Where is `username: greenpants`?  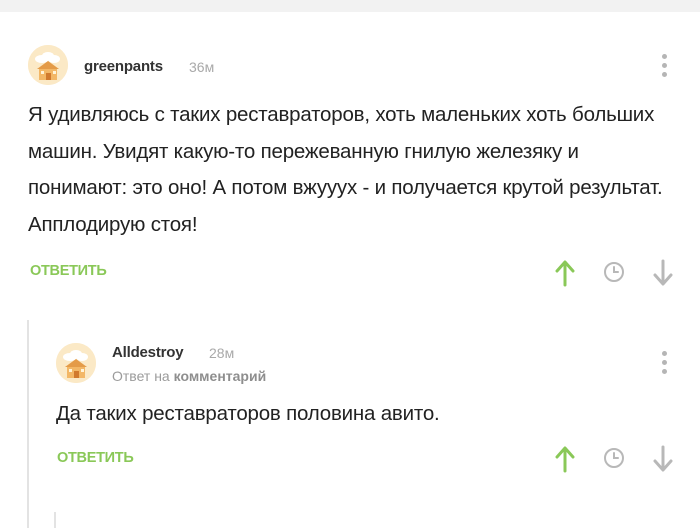 username: greenpants is located at coordinates (123, 66).